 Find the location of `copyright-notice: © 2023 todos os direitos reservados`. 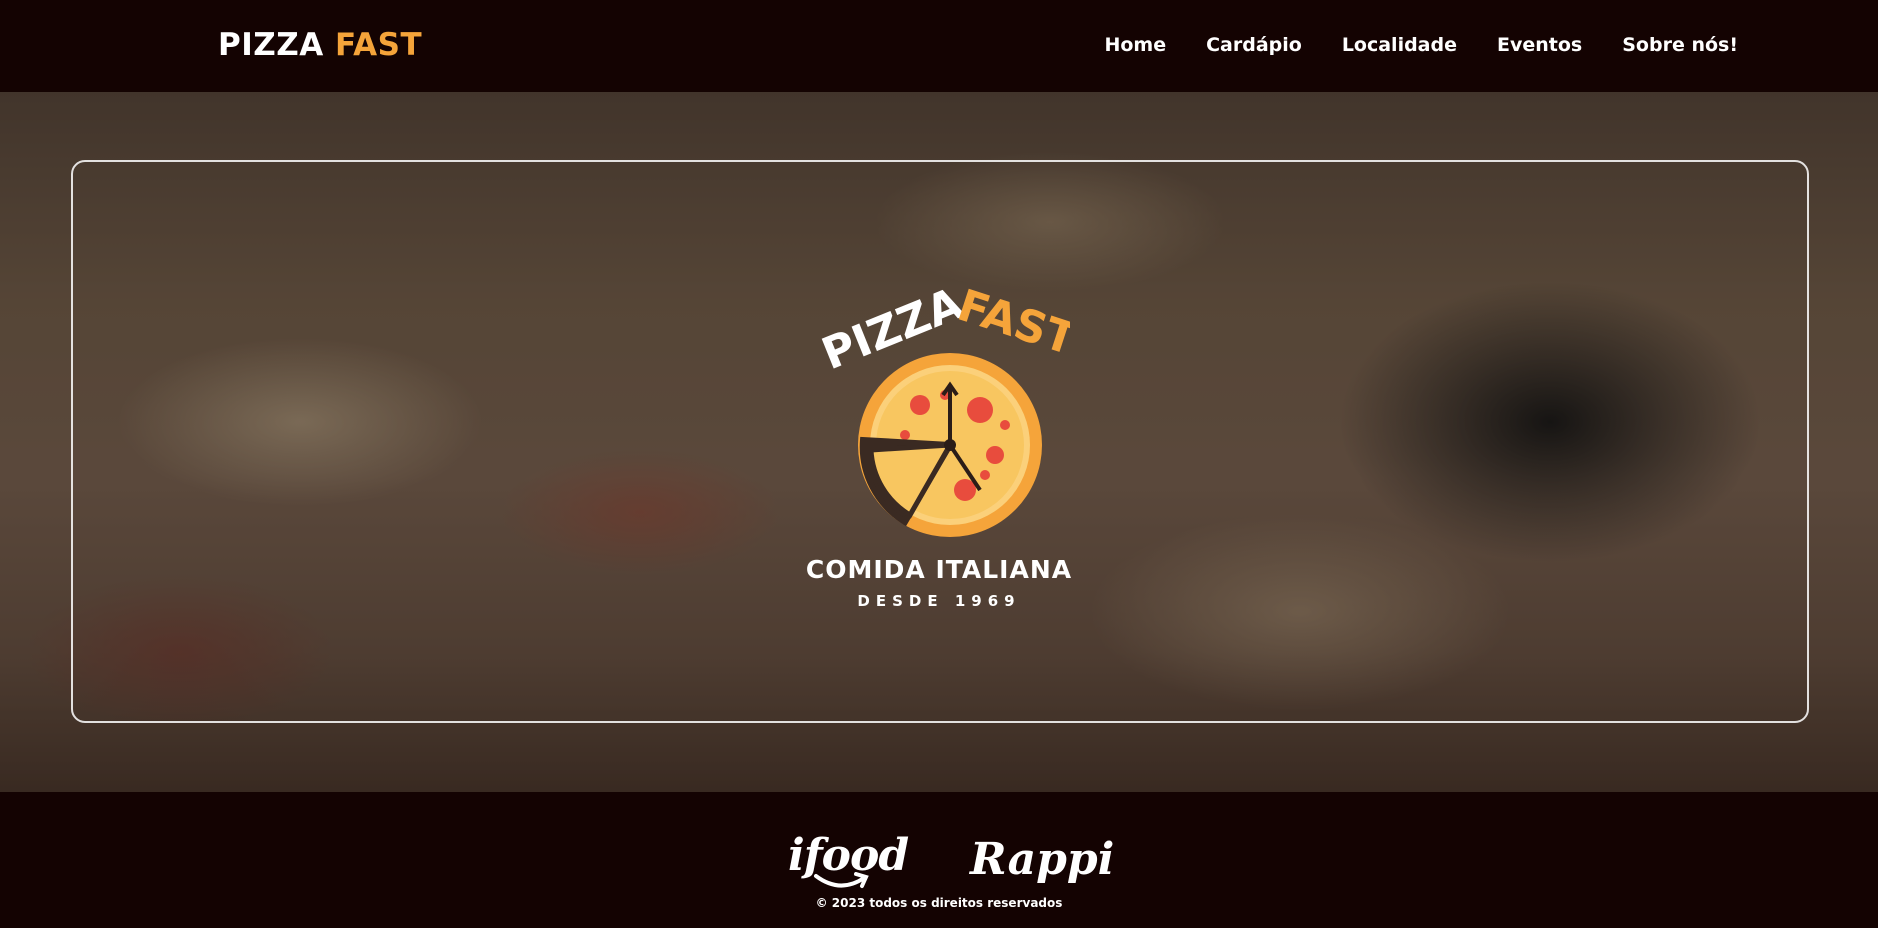

copyright-notice: © 2023 todos os direitos reservados is located at coordinates (939, 903).